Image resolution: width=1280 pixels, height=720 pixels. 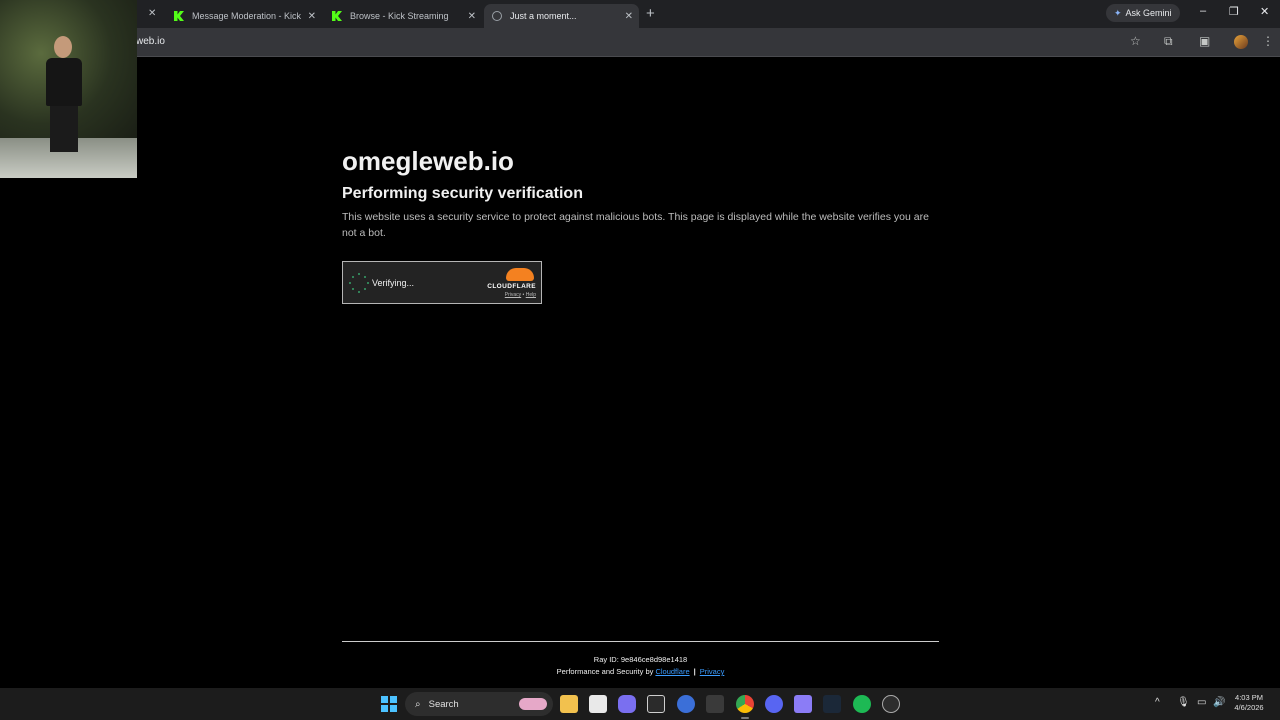 What do you see at coordinates (64, 129) in the screenshot?
I see `person-legs` at bounding box center [64, 129].